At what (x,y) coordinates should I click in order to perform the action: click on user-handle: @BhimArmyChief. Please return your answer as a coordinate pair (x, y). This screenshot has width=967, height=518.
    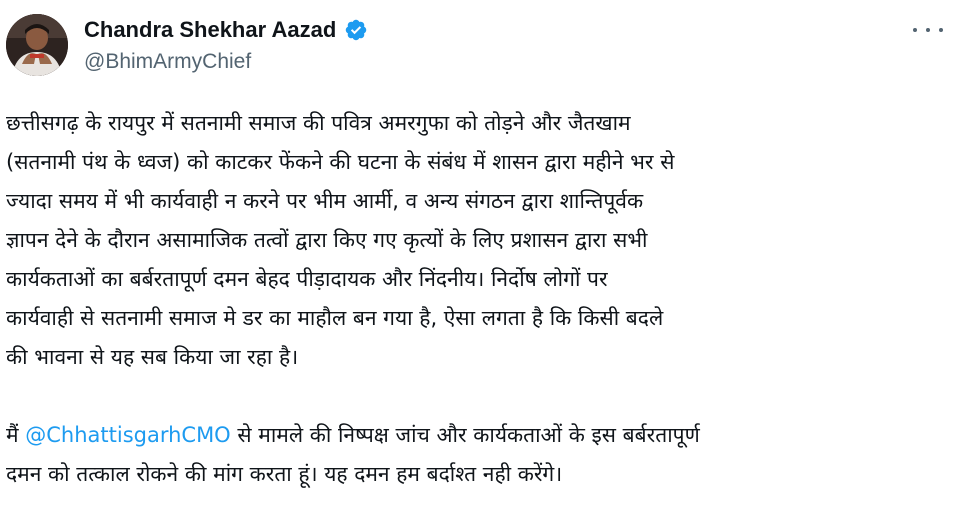
    Looking at the image, I should click on (226, 62).